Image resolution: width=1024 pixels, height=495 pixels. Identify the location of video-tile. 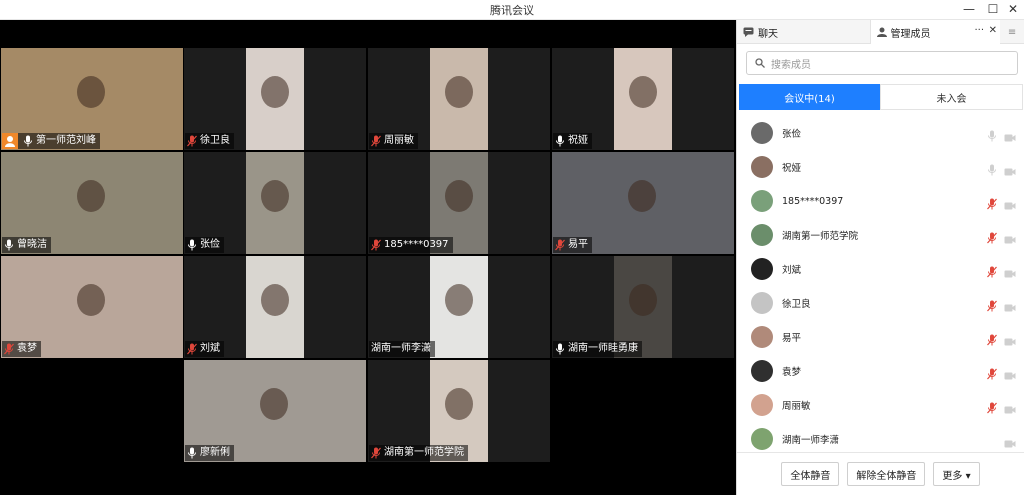
(92, 411).